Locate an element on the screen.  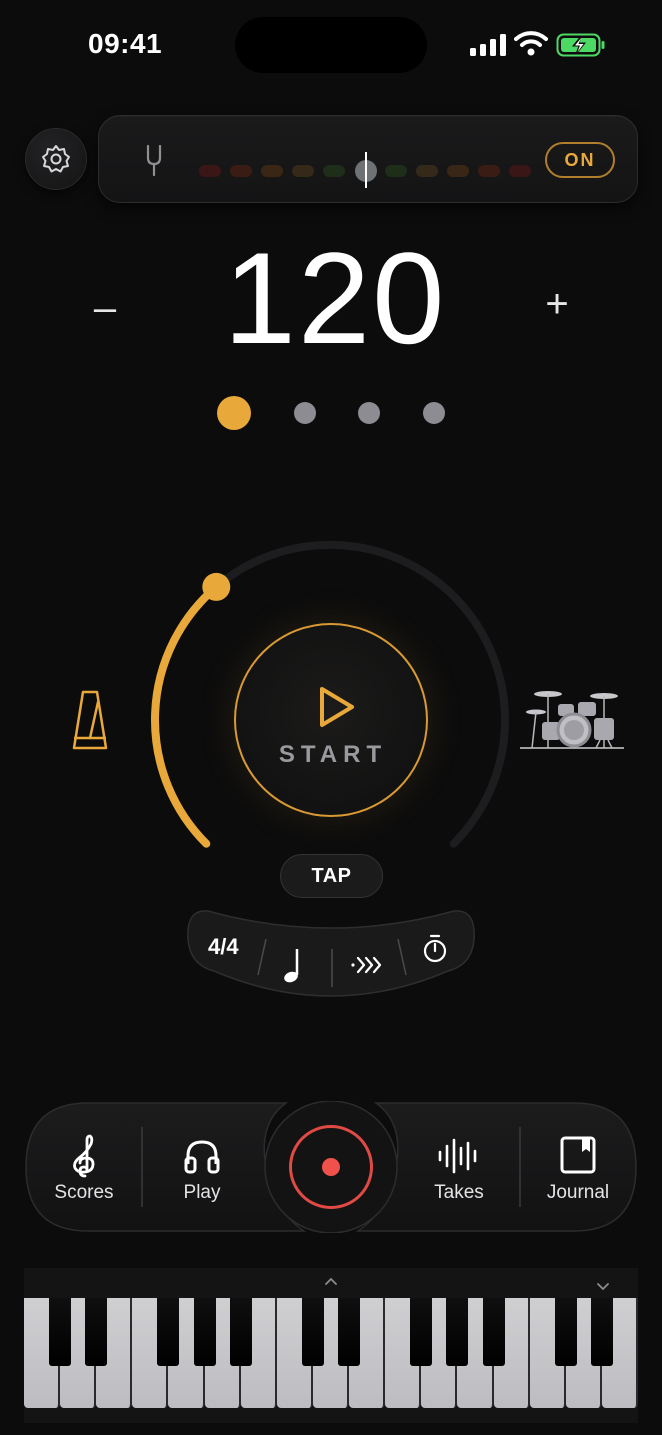
scores-label: Scores is located at coordinates (84, 1192).